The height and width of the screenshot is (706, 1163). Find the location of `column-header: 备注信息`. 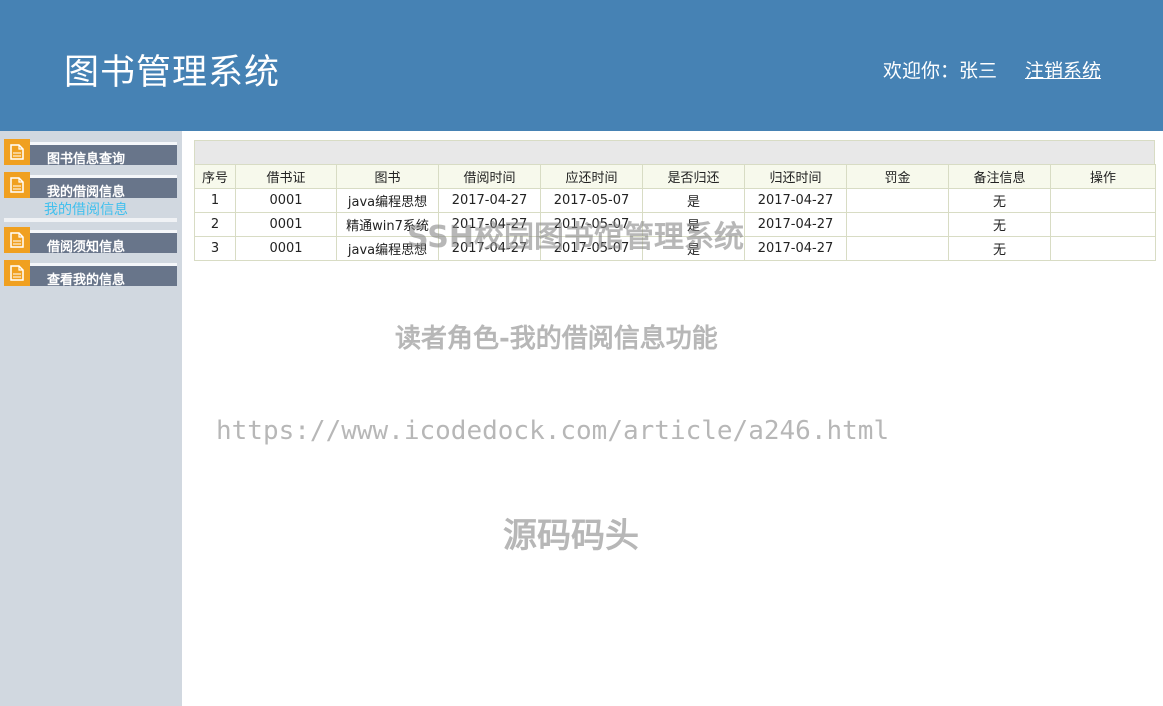

column-header: 备注信息 is located at coordinates (999, 176).